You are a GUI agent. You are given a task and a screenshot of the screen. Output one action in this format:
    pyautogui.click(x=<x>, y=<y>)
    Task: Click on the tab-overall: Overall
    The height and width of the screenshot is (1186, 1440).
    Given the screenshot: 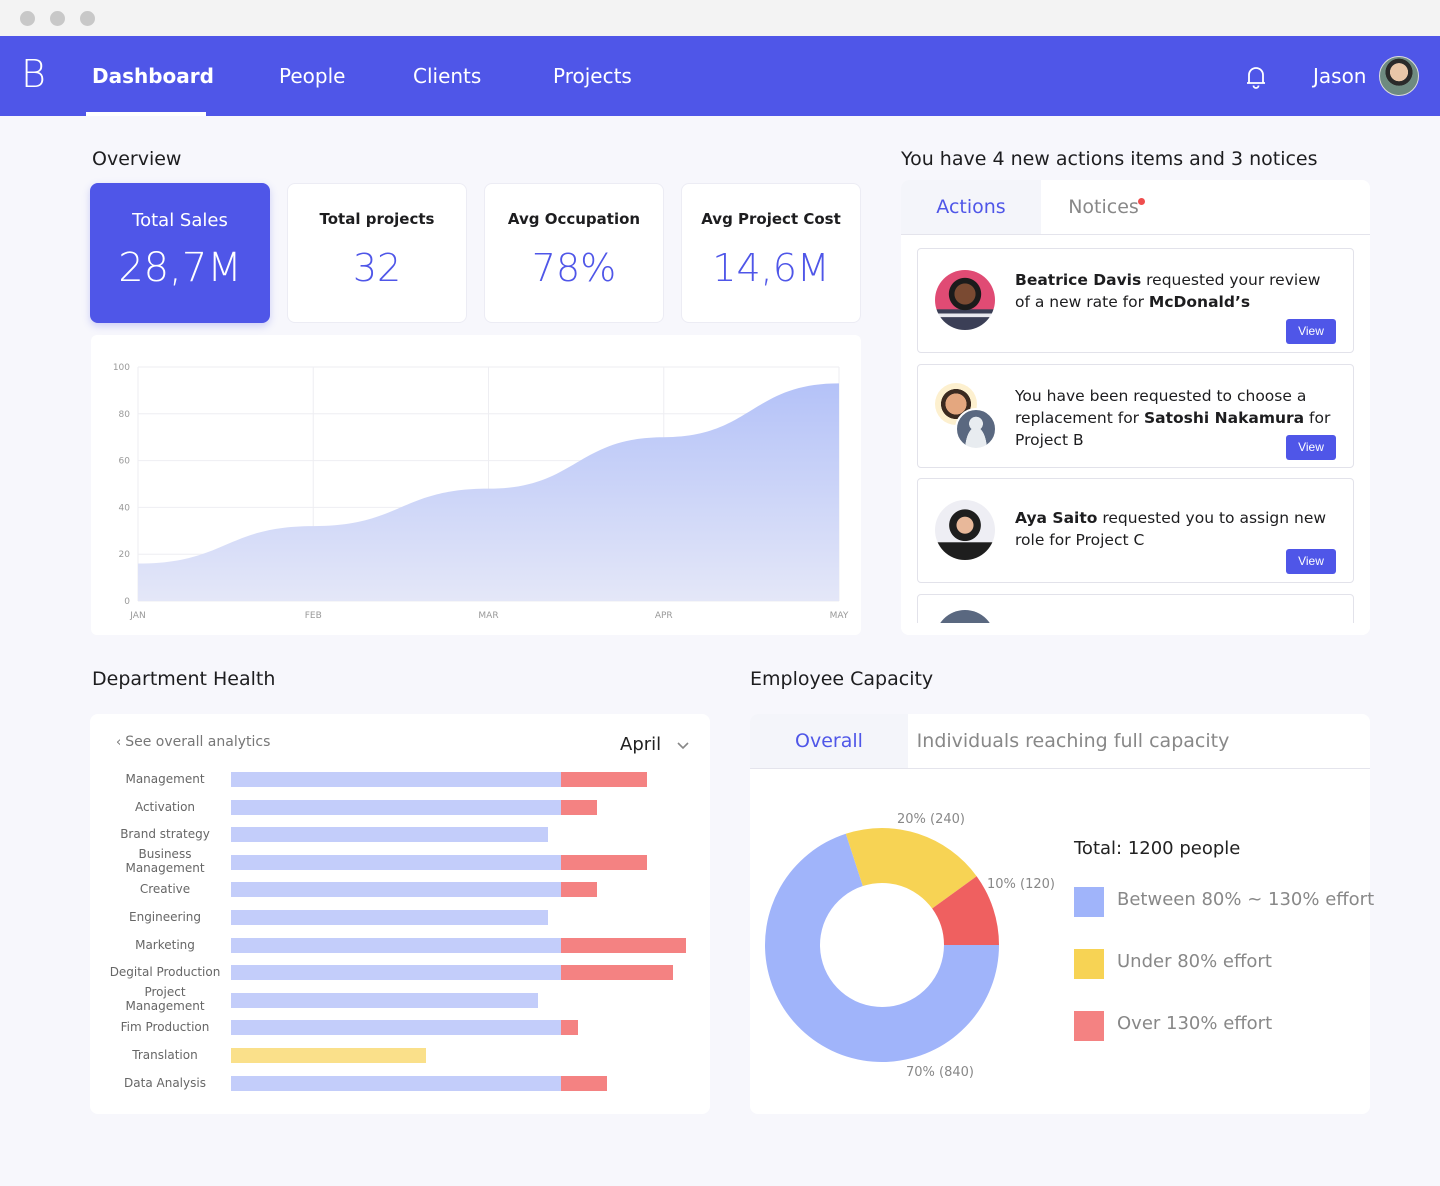 What is the action you would take?
    pyautogui.click(x=829, y=741)
    